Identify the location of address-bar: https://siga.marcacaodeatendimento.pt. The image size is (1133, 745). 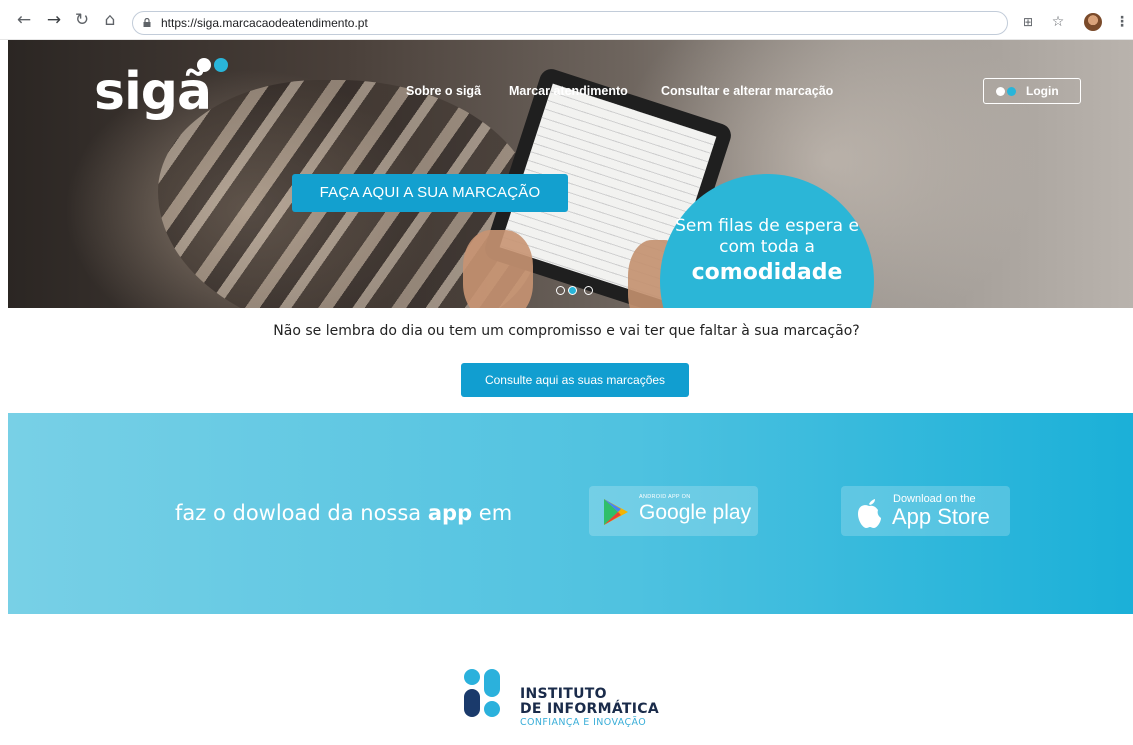
(570, 23).